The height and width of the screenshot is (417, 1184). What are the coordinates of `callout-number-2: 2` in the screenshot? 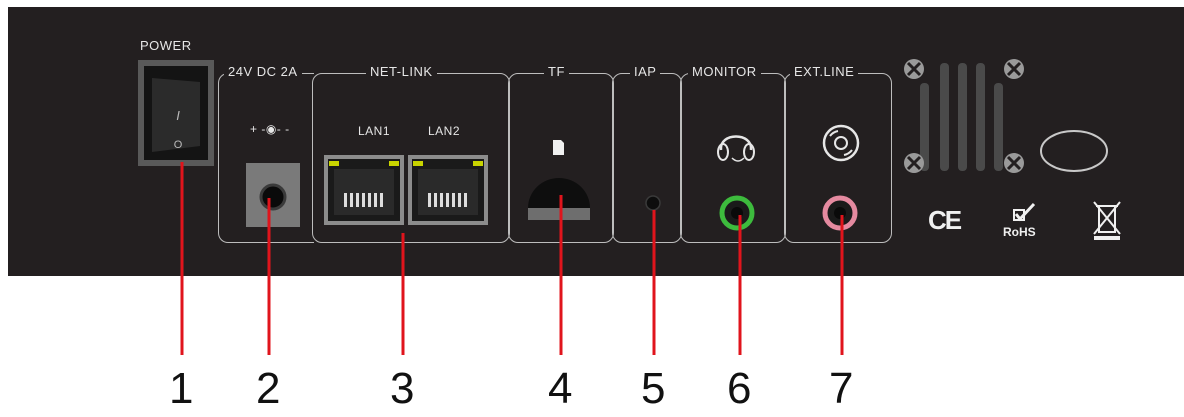 It's located at (268, 388).